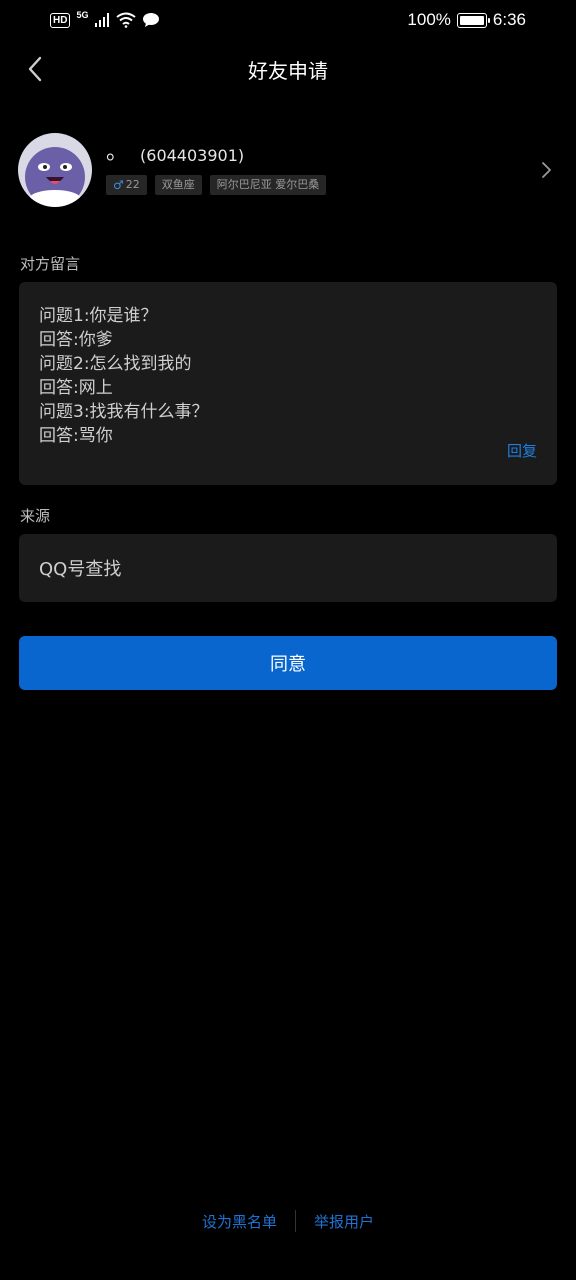 The height and width of the screenshot is (1280, 576). What do you see at coordinates (332, 185) in the screenshot?
I see `profile-tags: ♂ 22 双鱼座 阿尔巴尼亚 爱尔巴桑` at bounding box center [332, 185].